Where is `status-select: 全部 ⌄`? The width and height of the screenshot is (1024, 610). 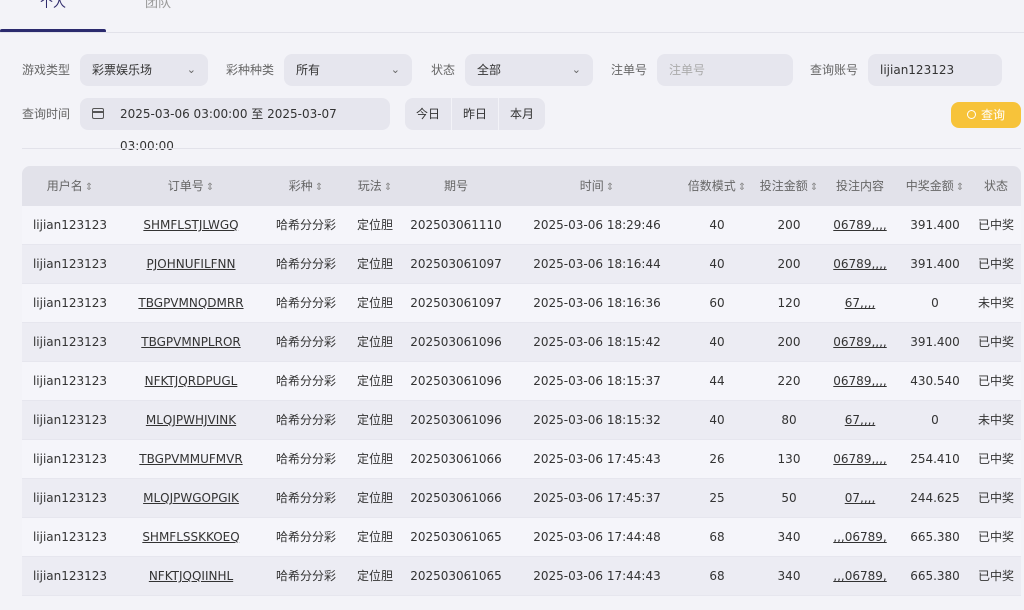
status-select: 全部 ⌄ is located at coordinates (529, 70).